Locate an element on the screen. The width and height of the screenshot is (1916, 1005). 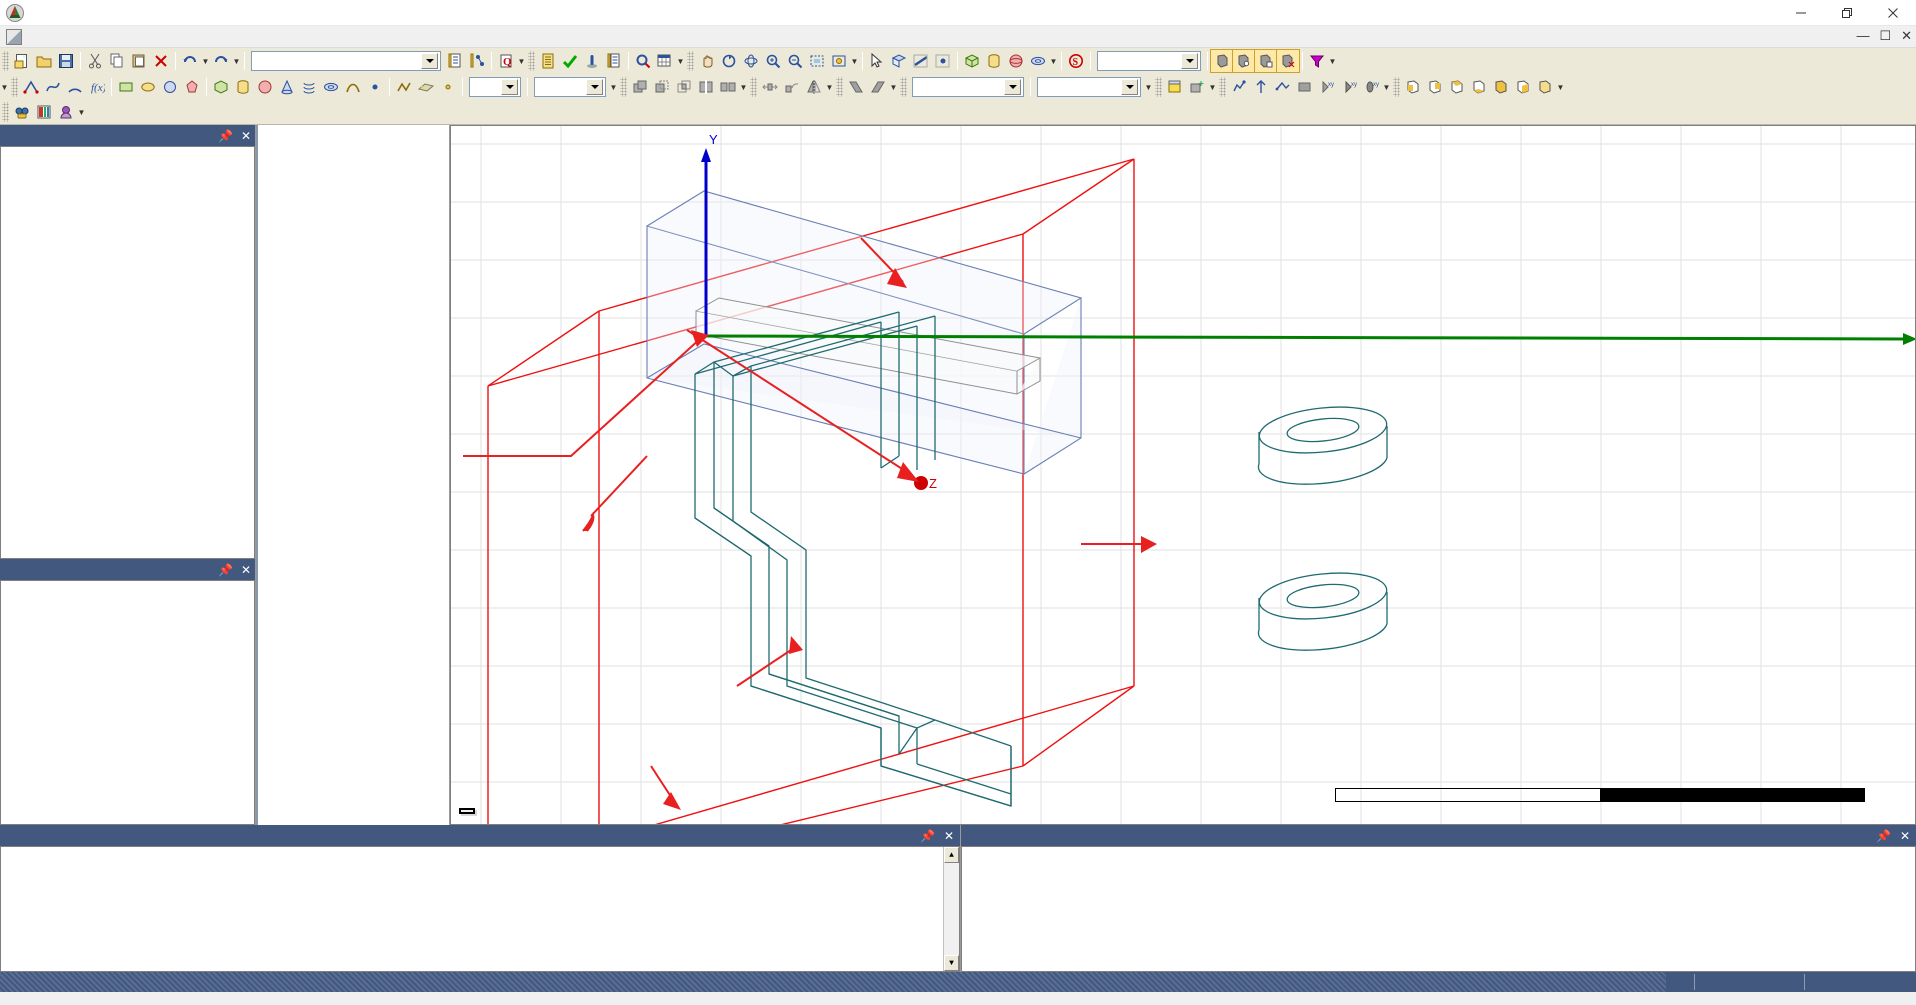
draw-cone-icon is located at coordinates (287, 87).